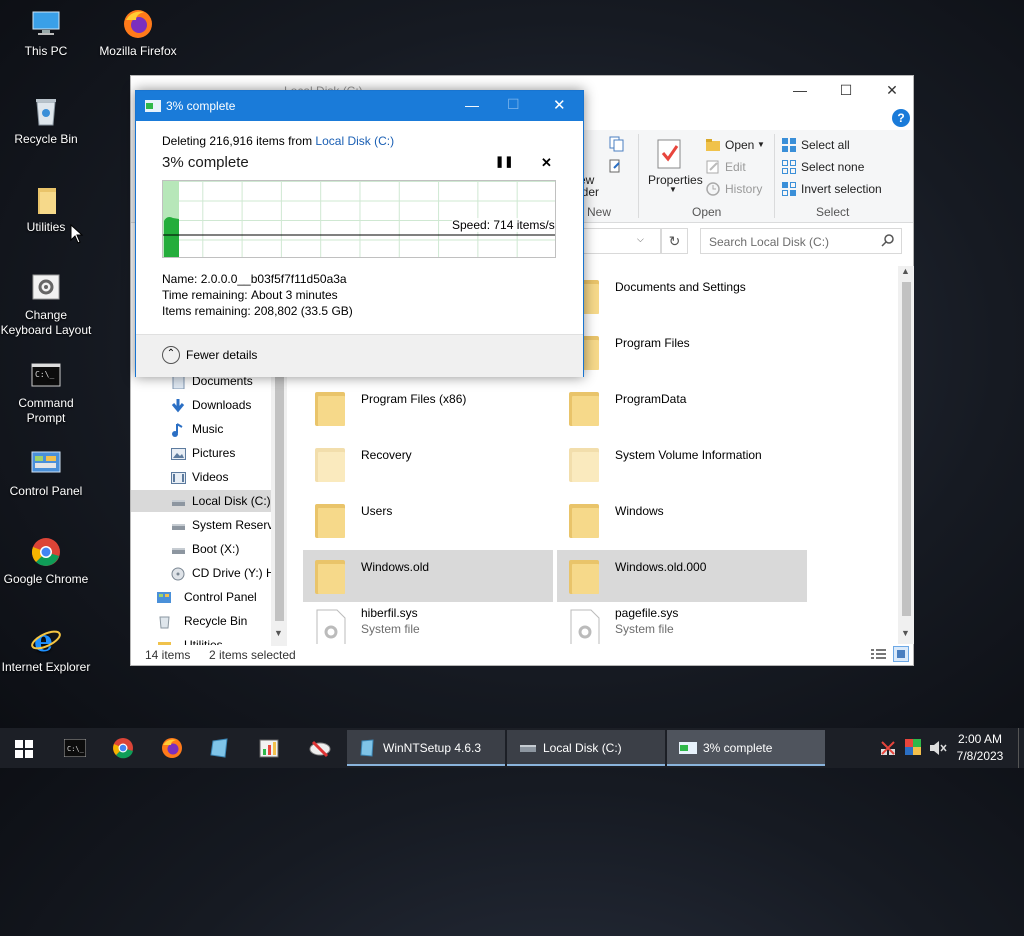  Describe the element at coordinates (428, 520) in the screenshot. I see `file-item: Users` at that location.